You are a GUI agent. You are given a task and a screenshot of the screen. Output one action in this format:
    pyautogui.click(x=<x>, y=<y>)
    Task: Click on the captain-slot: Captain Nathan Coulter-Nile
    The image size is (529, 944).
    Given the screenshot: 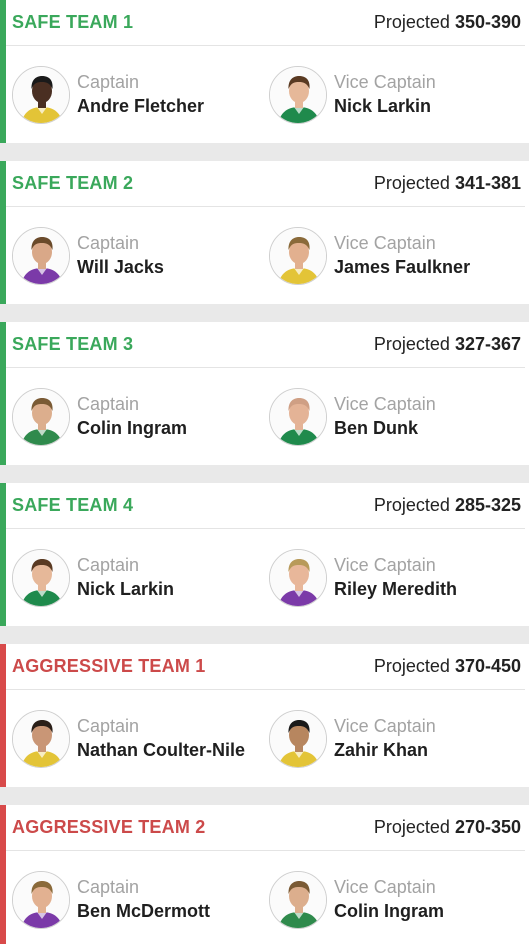 What is the action you would take?
    pyautogui.click(x=134, y=738)
    